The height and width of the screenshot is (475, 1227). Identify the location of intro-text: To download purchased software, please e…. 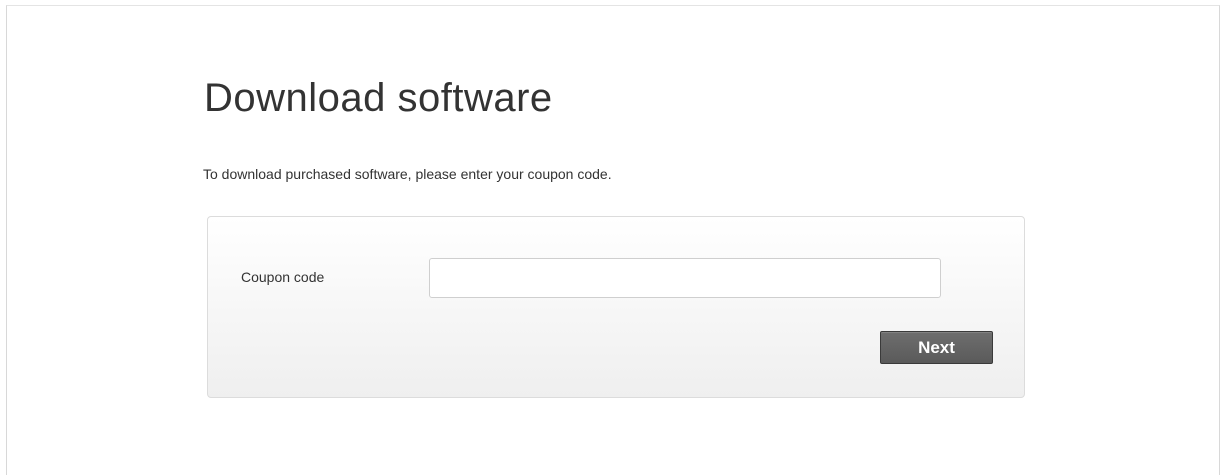
(407, 174).